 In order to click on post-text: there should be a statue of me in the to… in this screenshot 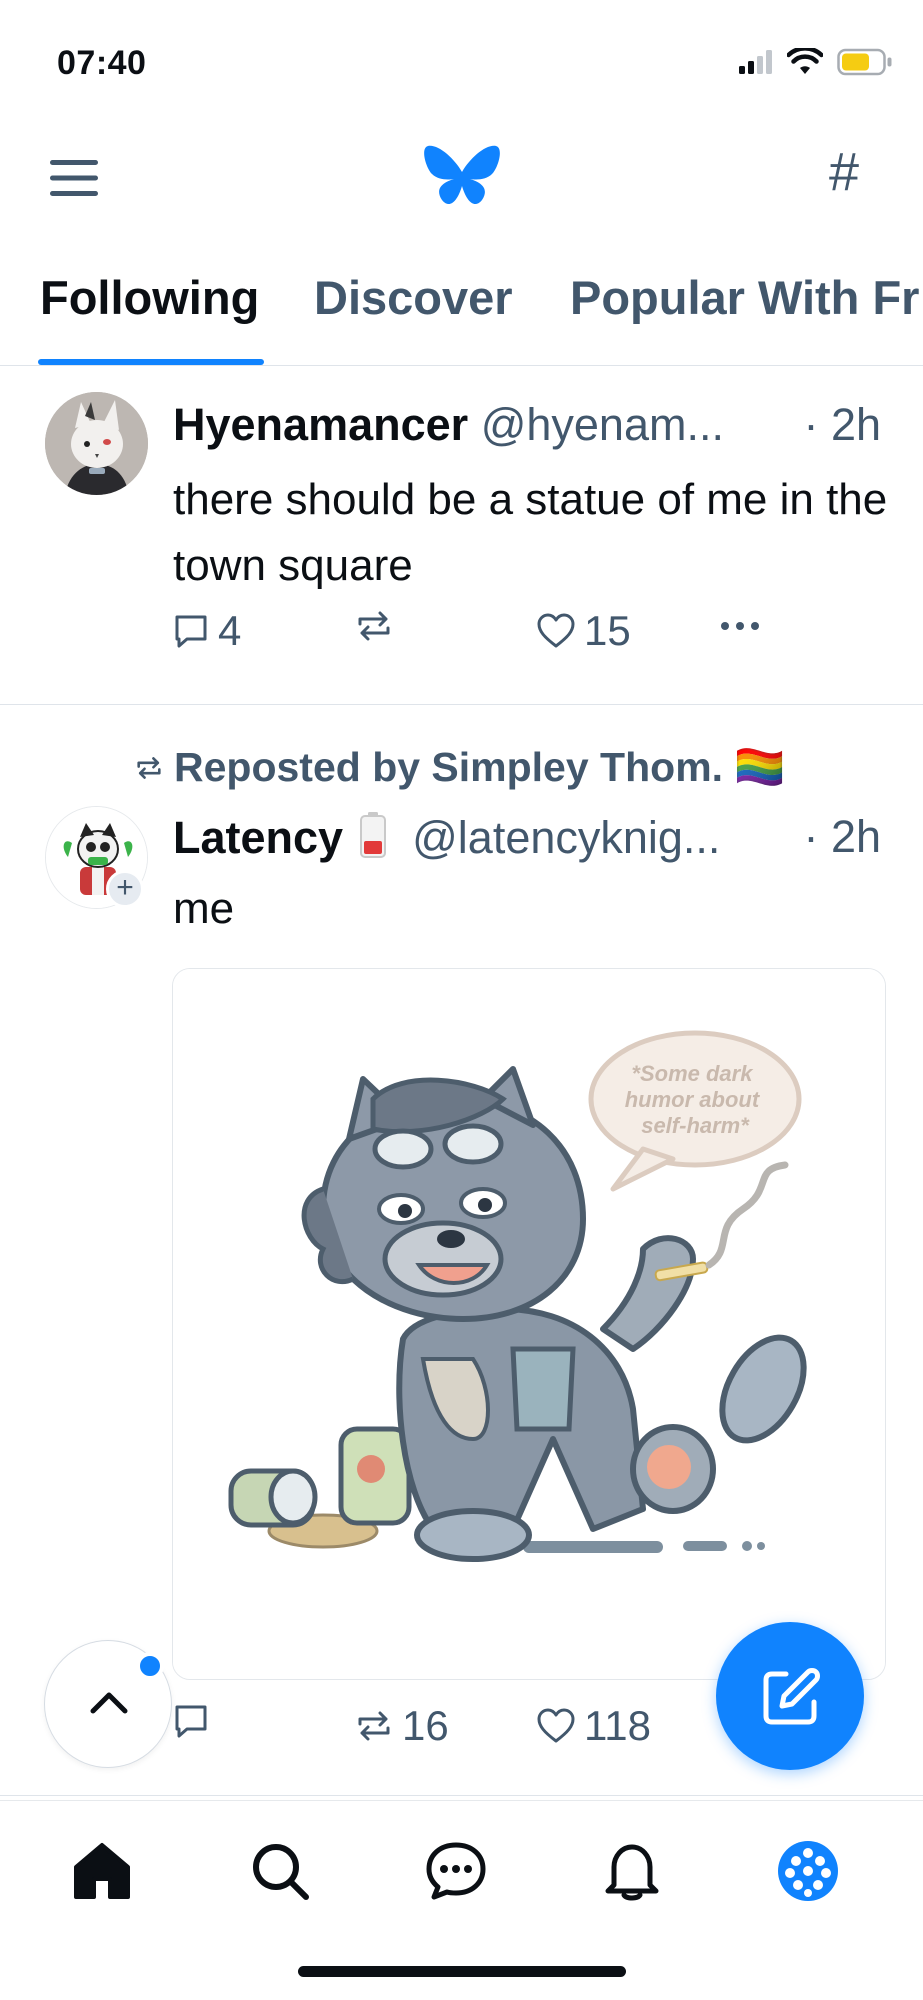, I will do `click(530, 532)`.